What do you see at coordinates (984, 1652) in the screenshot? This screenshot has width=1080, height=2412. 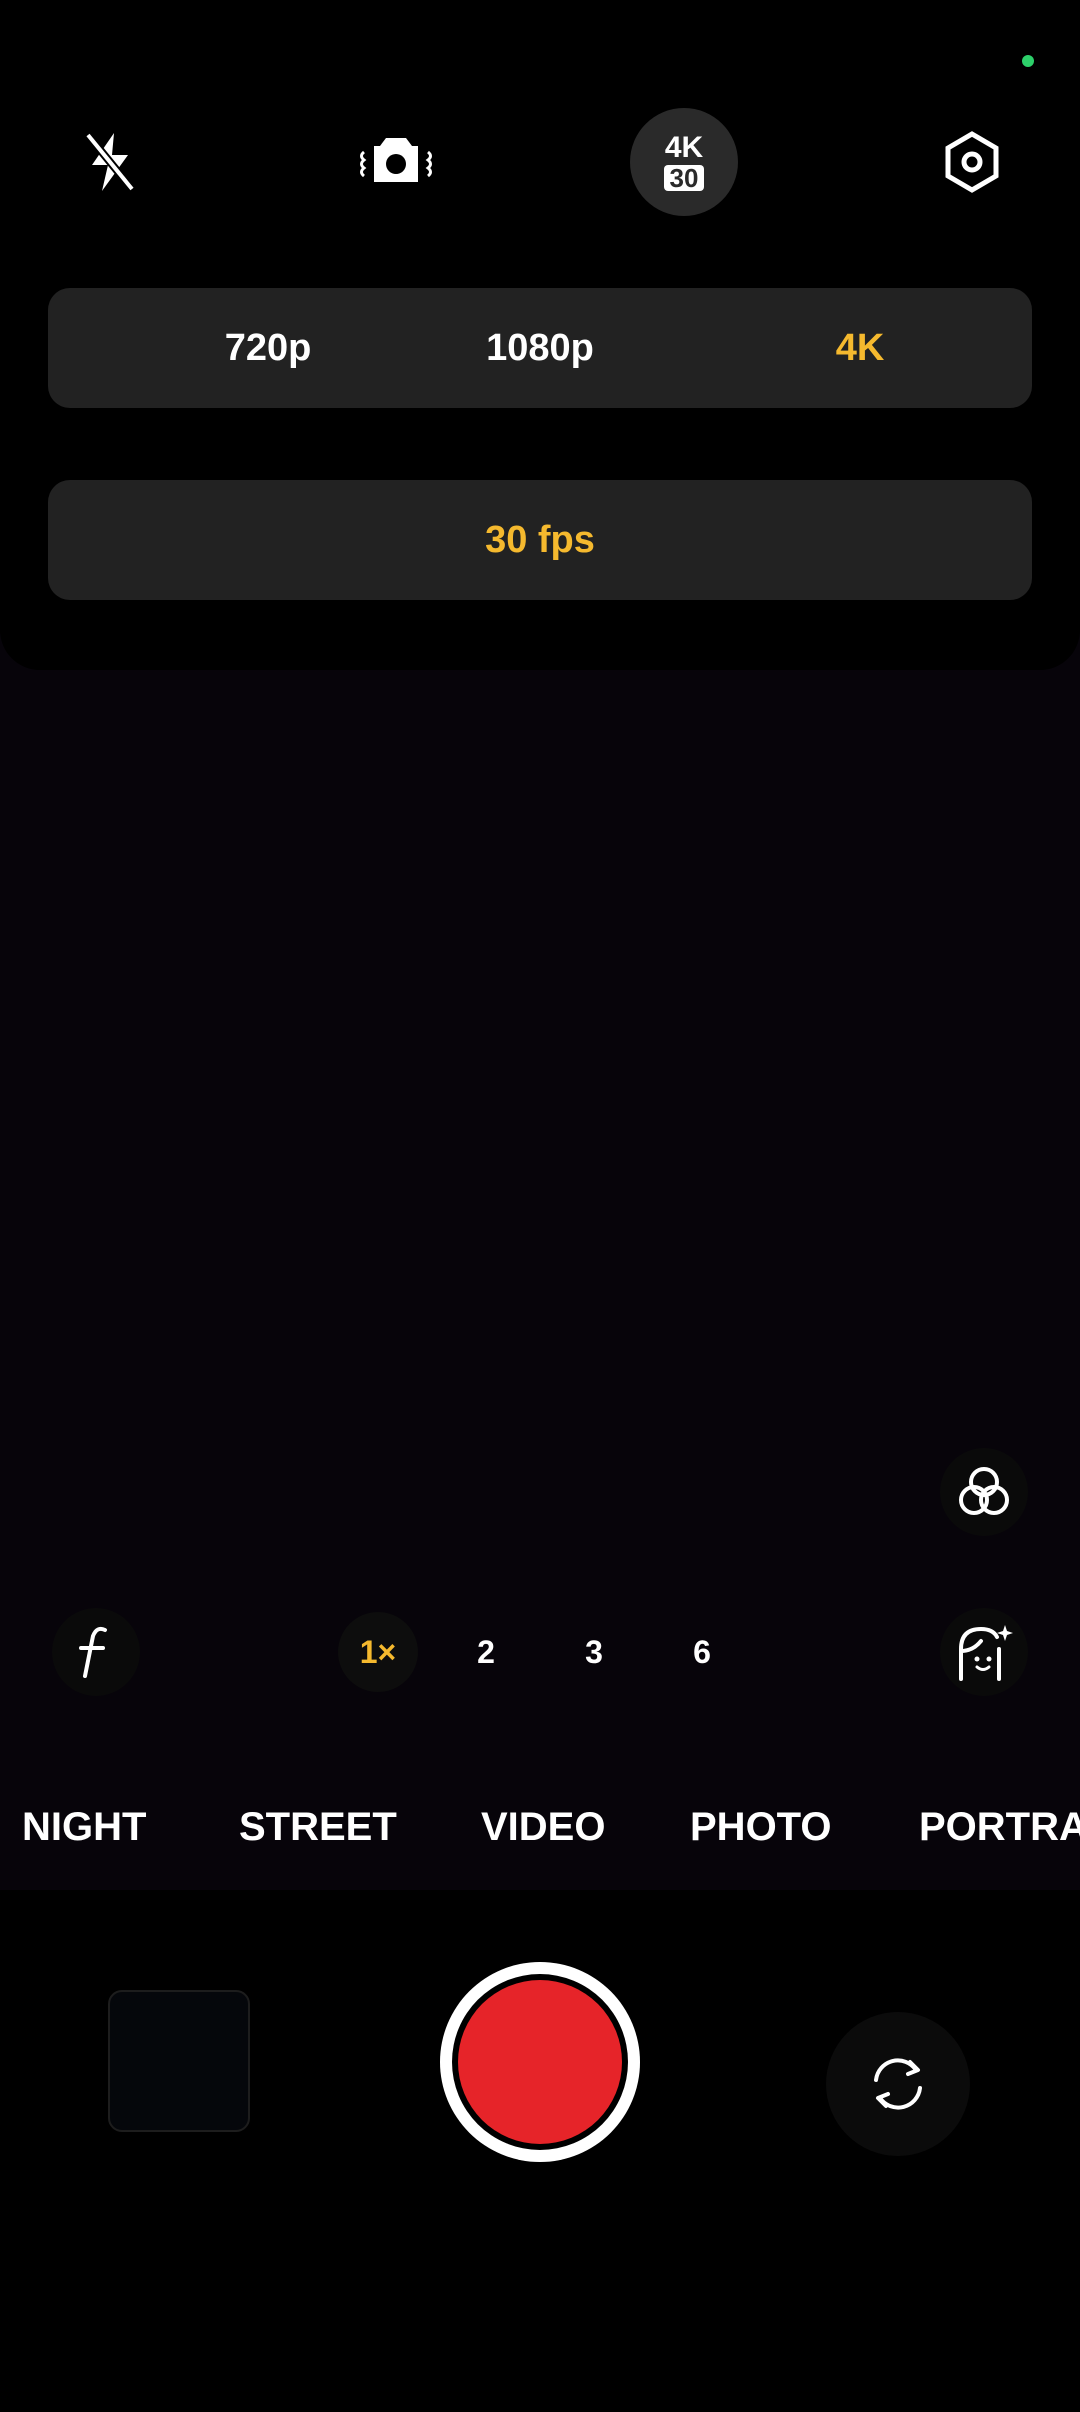 I see `face-retouch-icon` at bounding box center [984, 1652].